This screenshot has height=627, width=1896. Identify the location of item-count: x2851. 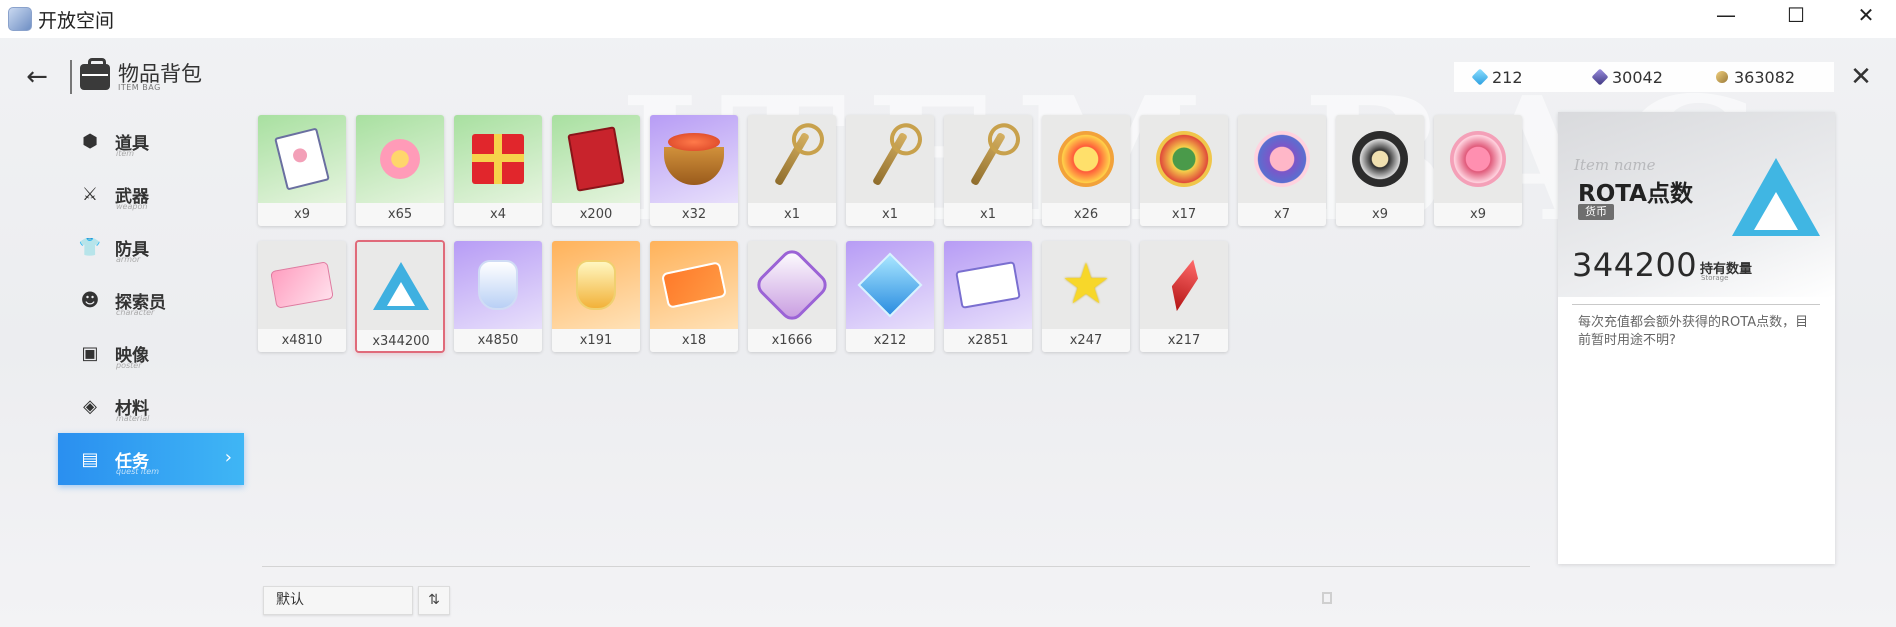
(988, 340).